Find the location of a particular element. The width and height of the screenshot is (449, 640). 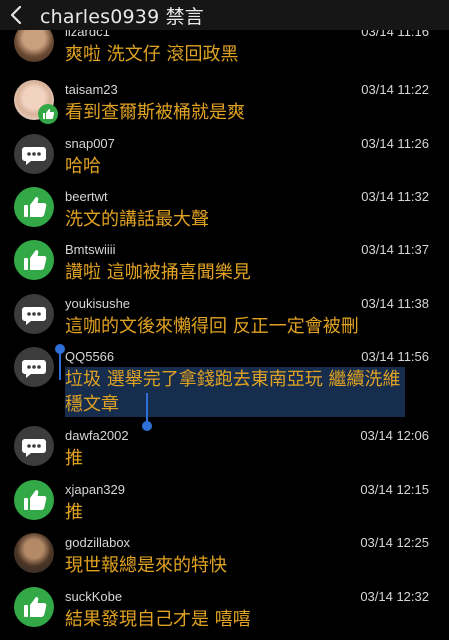

comment-text: 這咖的文後來懶得回 反正一定會被刪 is located at coordinates (212, 326).